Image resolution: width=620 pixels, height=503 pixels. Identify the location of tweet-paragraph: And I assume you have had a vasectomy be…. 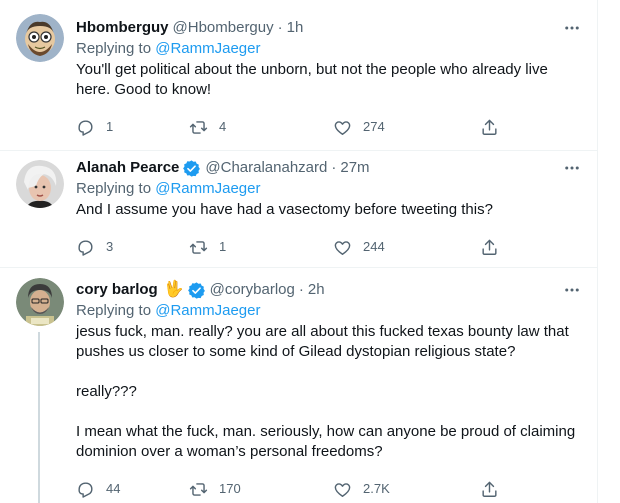
(284, 209).